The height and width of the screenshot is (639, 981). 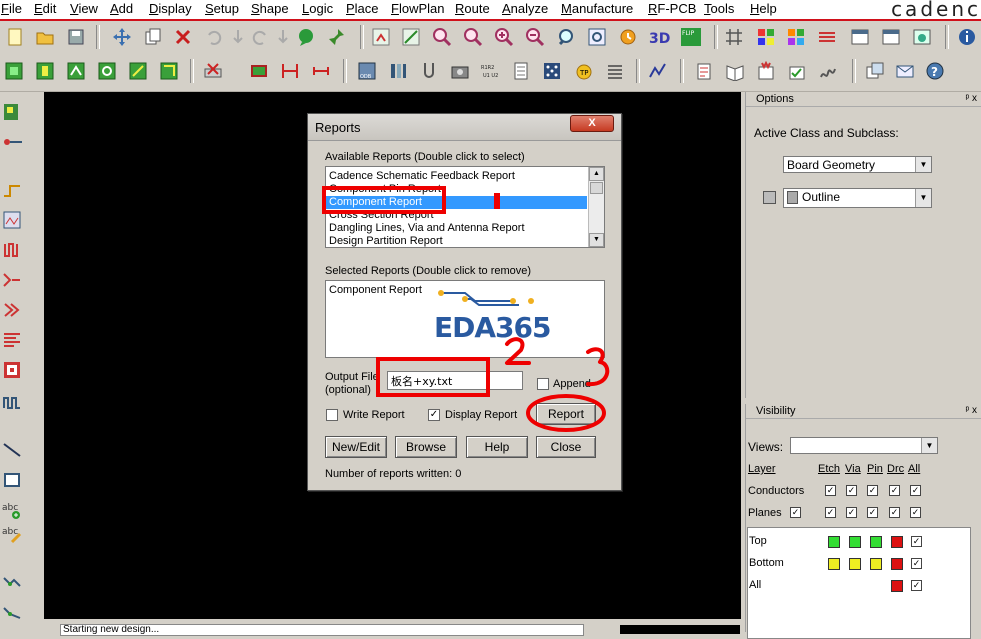 I want to click on refdes-icon: R1R2 U1 U2, so click(x=490, y=71).